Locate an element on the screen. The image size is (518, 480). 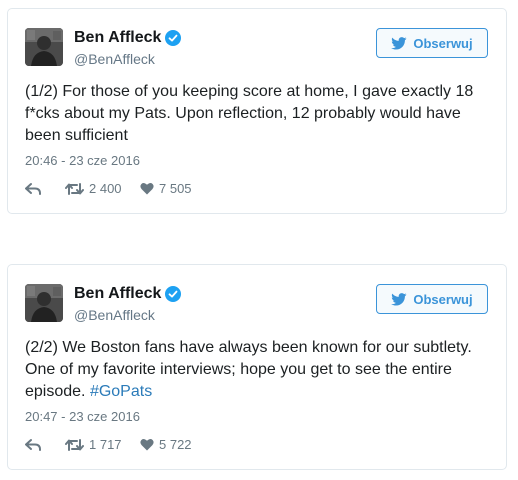
retweet-button: 2 400 is located at coordinates (102, 188).